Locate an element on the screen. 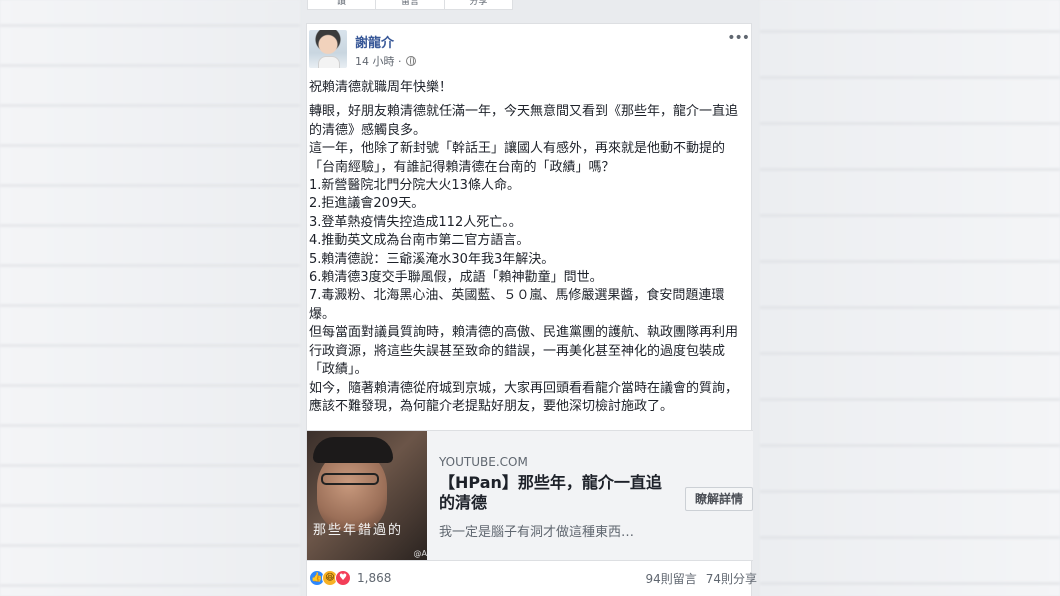 Image resolution: width=1060 pixels, height=596 pixels. post-time: 14 小時 · is located at coordinates (378, 61).